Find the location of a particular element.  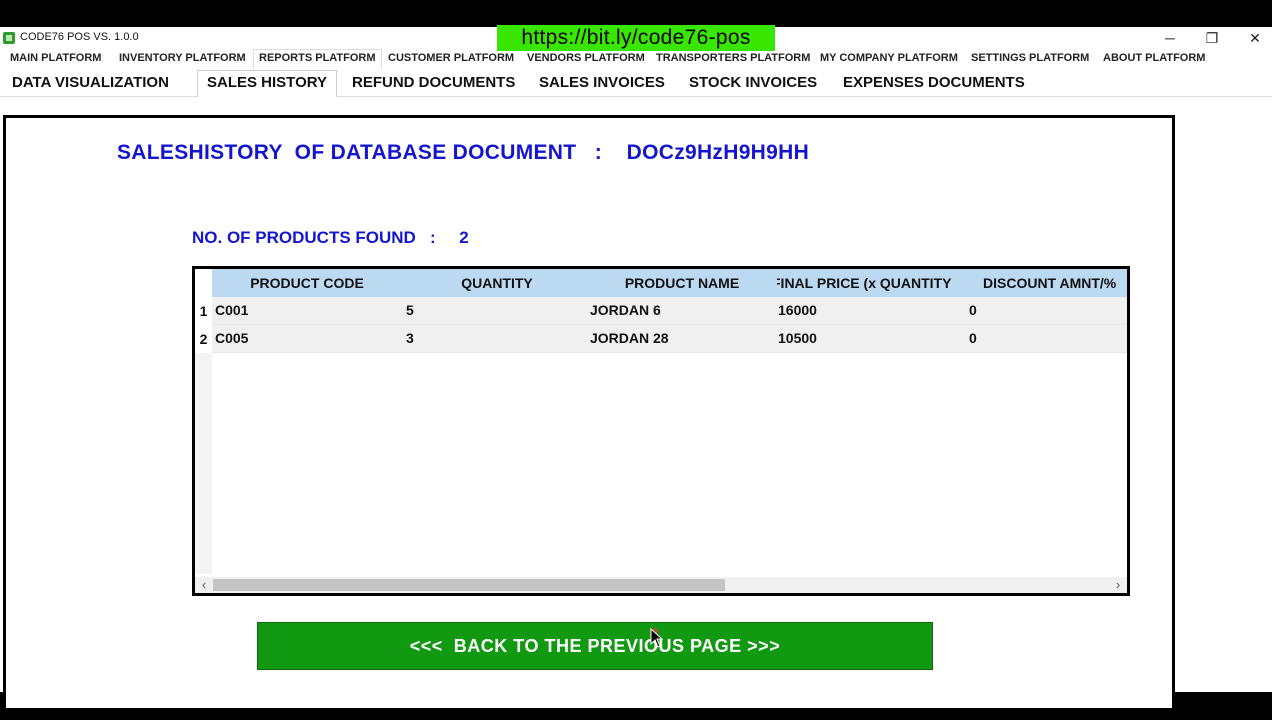

cell-product-code: C001 is located at coordinates (231, 310).